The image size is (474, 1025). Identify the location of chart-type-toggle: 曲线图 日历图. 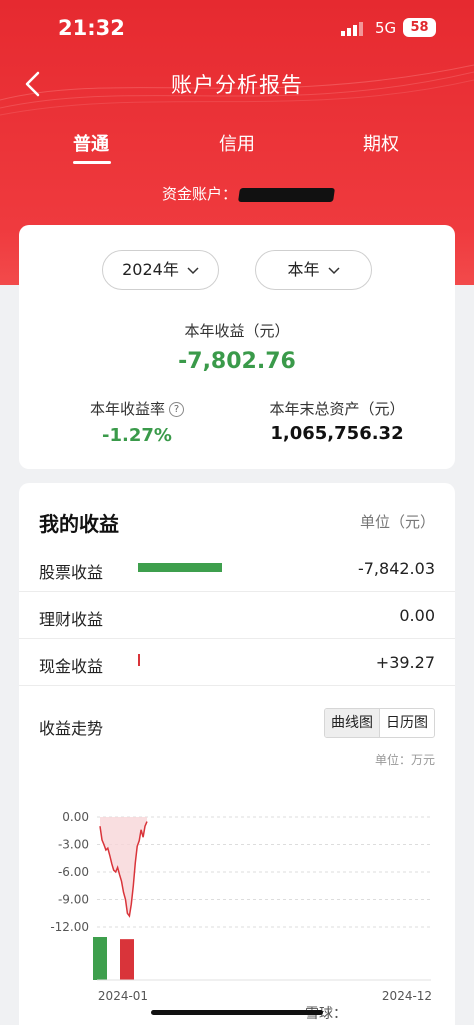
(379, 723).